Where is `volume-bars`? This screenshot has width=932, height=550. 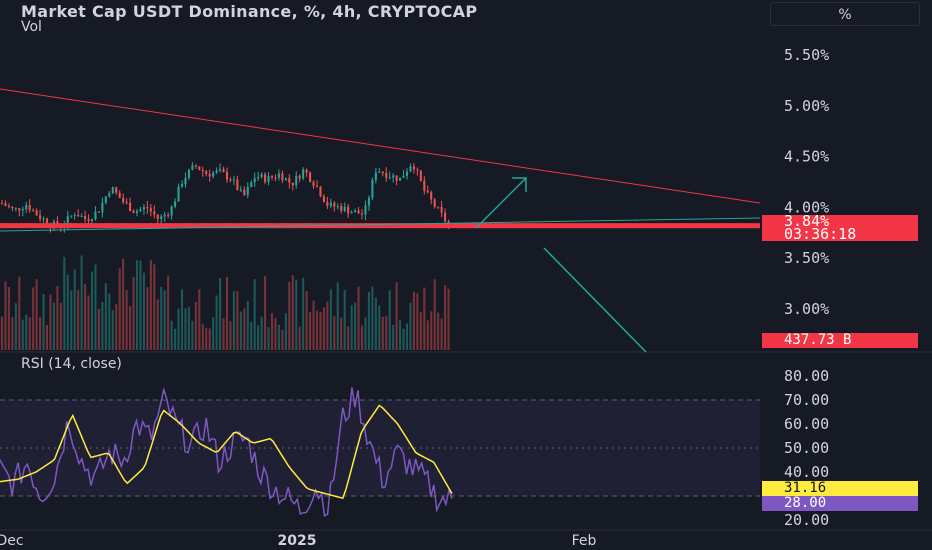 volume-bars is located at coordinates (225, 302).